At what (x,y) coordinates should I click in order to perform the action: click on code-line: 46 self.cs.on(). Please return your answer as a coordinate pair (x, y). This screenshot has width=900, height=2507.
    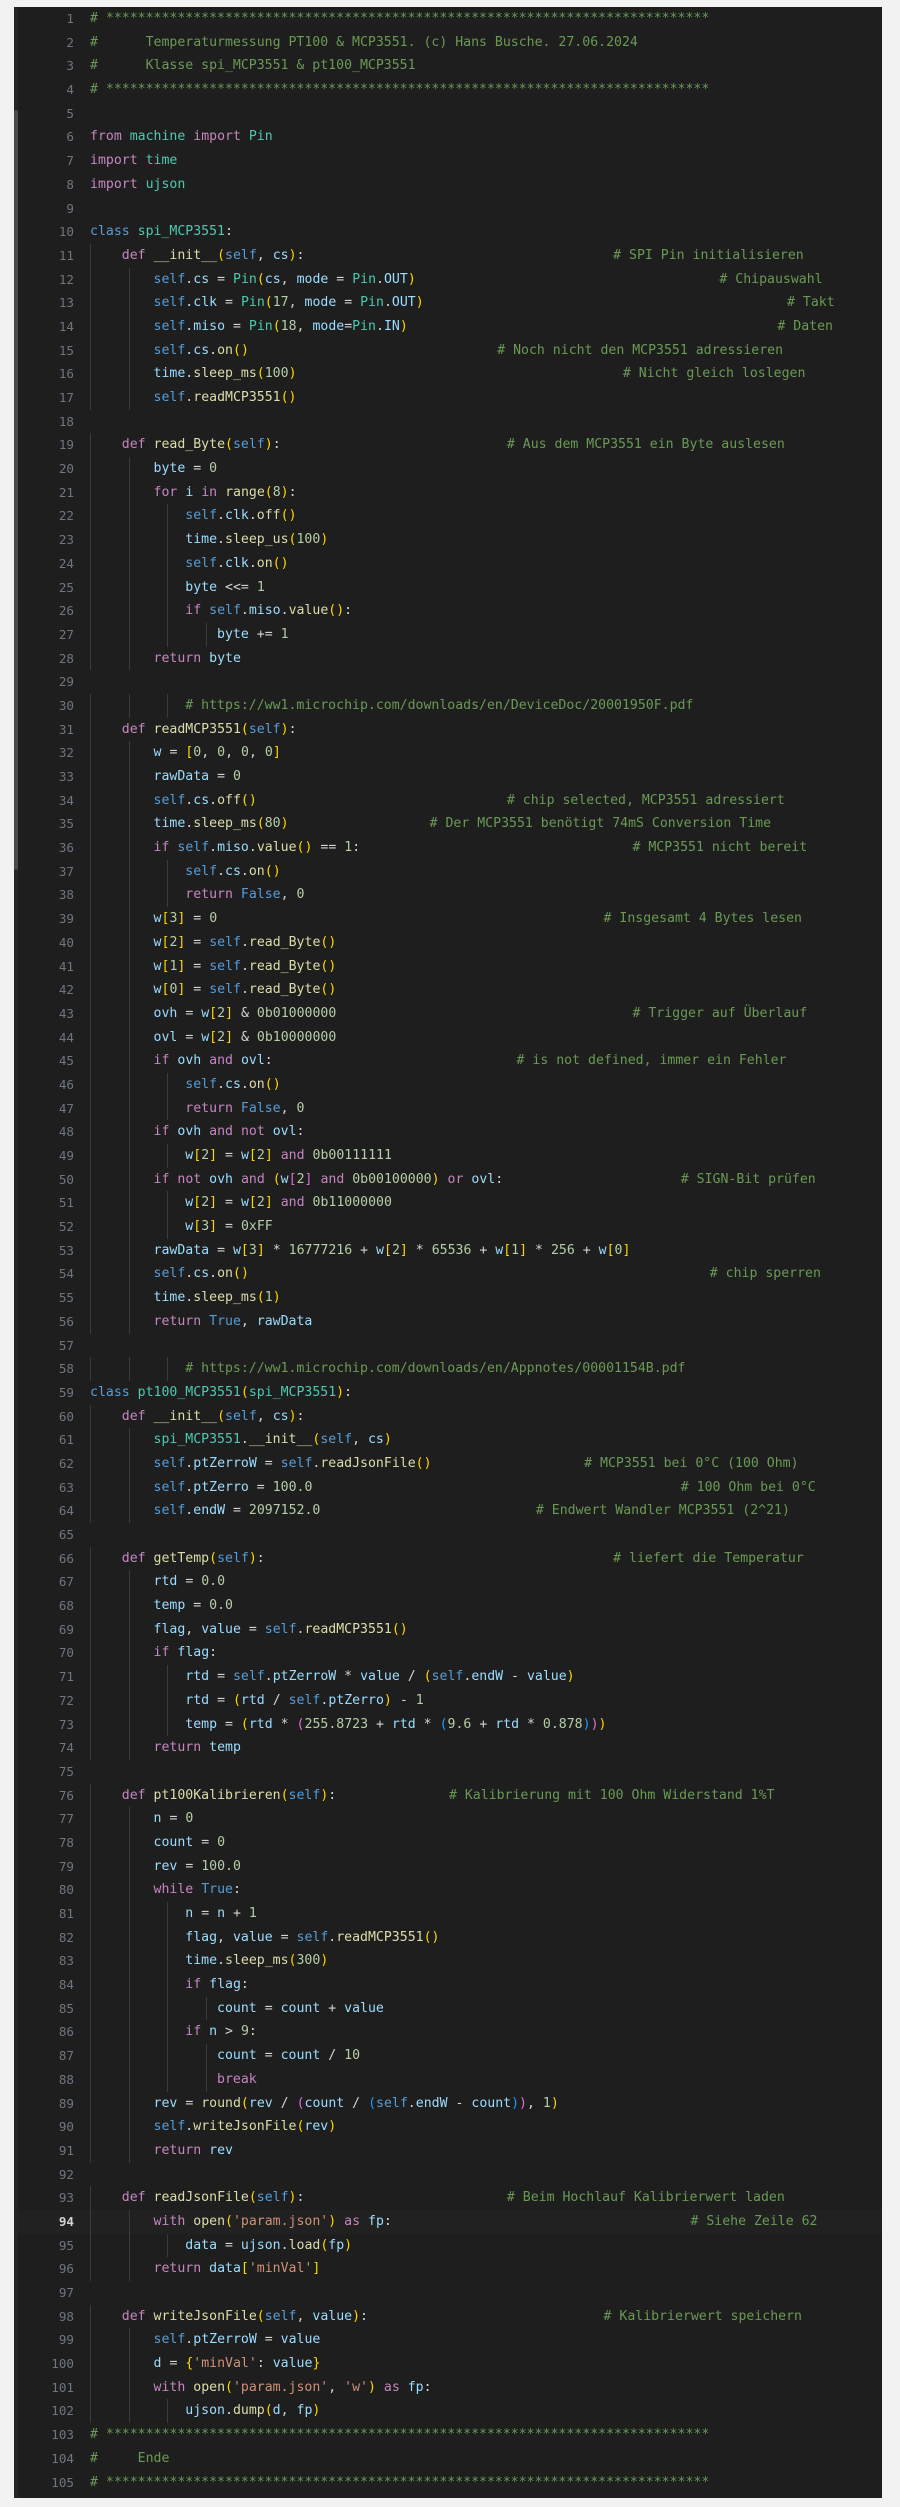
    Looking at the image, I should click on (450, 1084).